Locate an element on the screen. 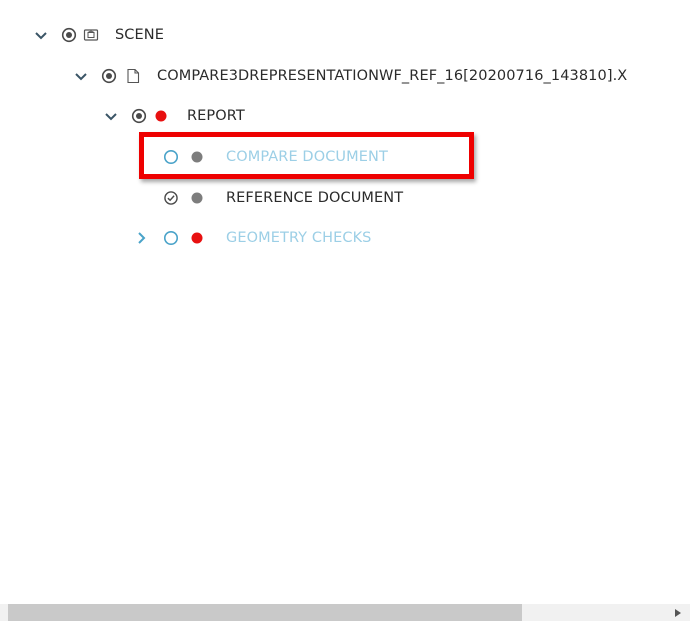  tree-node-scene: SCENE is located at coordinates (98, 35).